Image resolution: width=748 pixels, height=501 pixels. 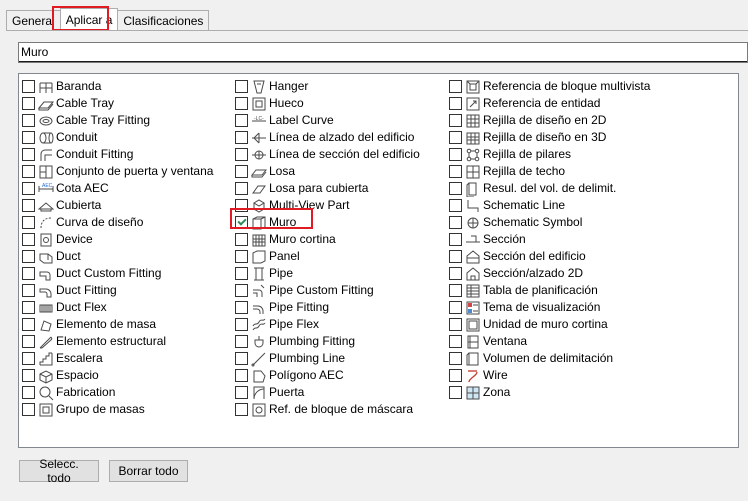 I want to click on category-item: Zona, so click(x=549, y=392).